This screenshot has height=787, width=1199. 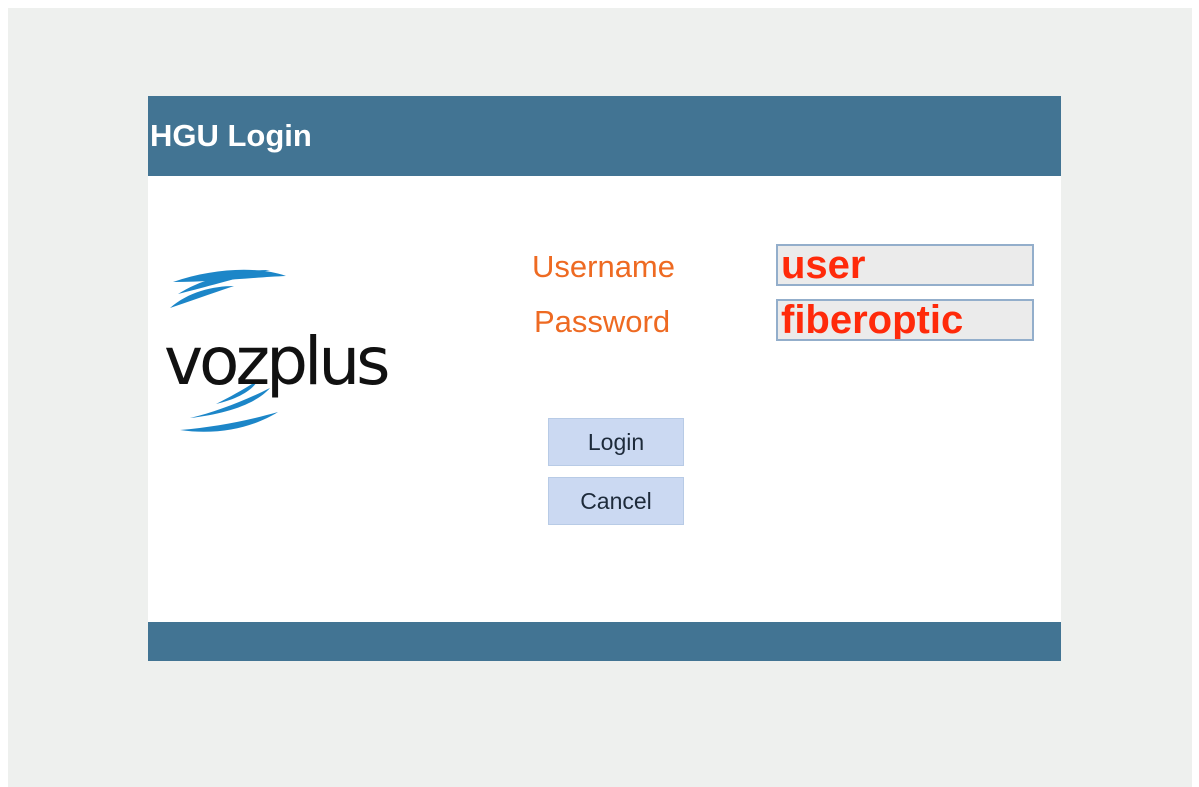 I want to click on password-label: Password, so click(x=602, y=321).